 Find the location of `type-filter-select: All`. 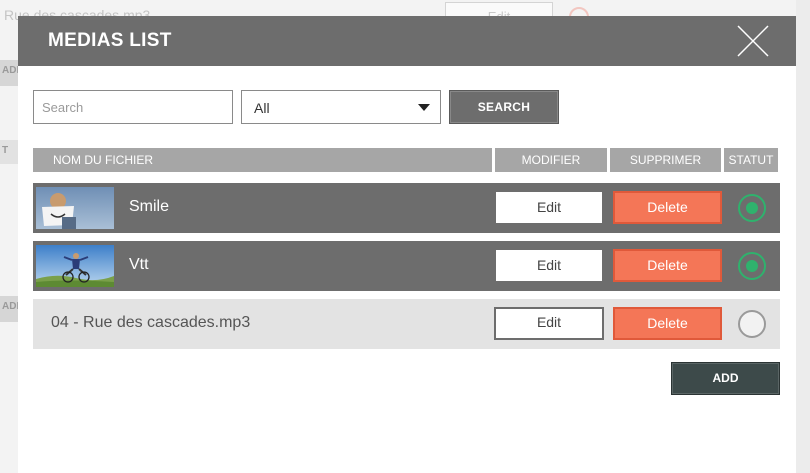

type-filter-select: All is located at coordinates (341, 107).